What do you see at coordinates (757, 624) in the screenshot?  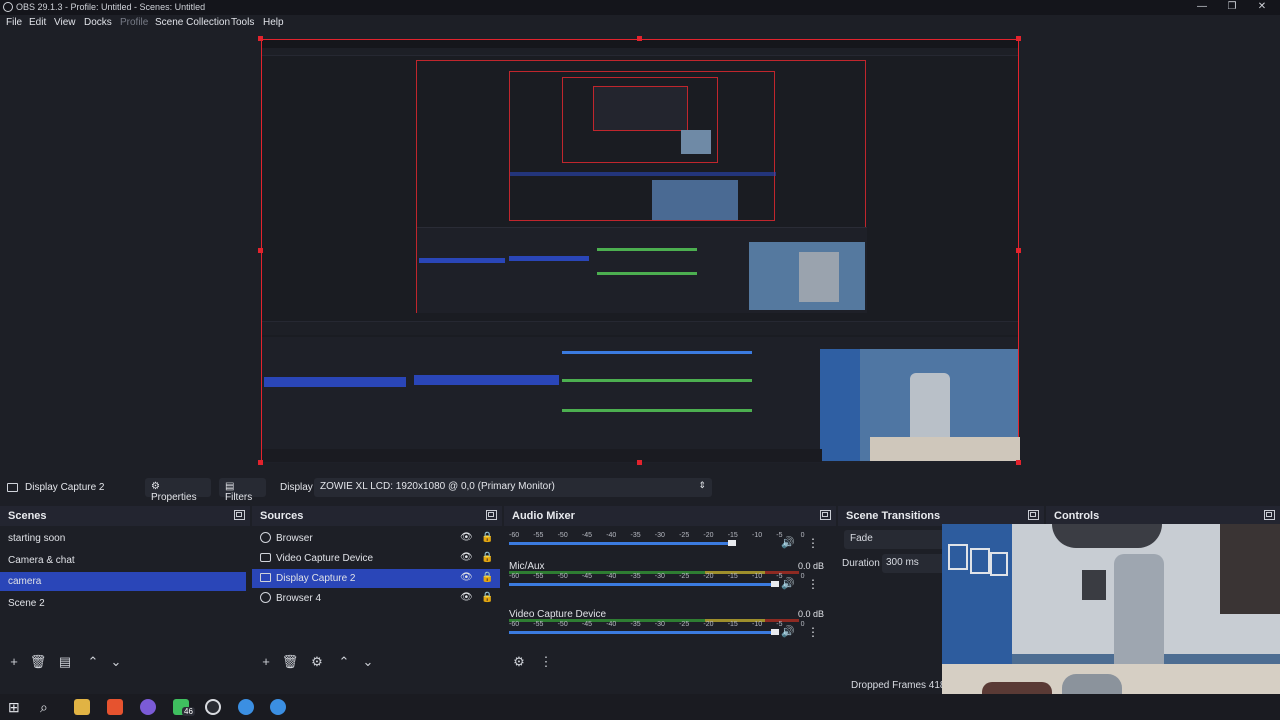 I see `meter-tick-label: -10` at bounding box center [757, 624].